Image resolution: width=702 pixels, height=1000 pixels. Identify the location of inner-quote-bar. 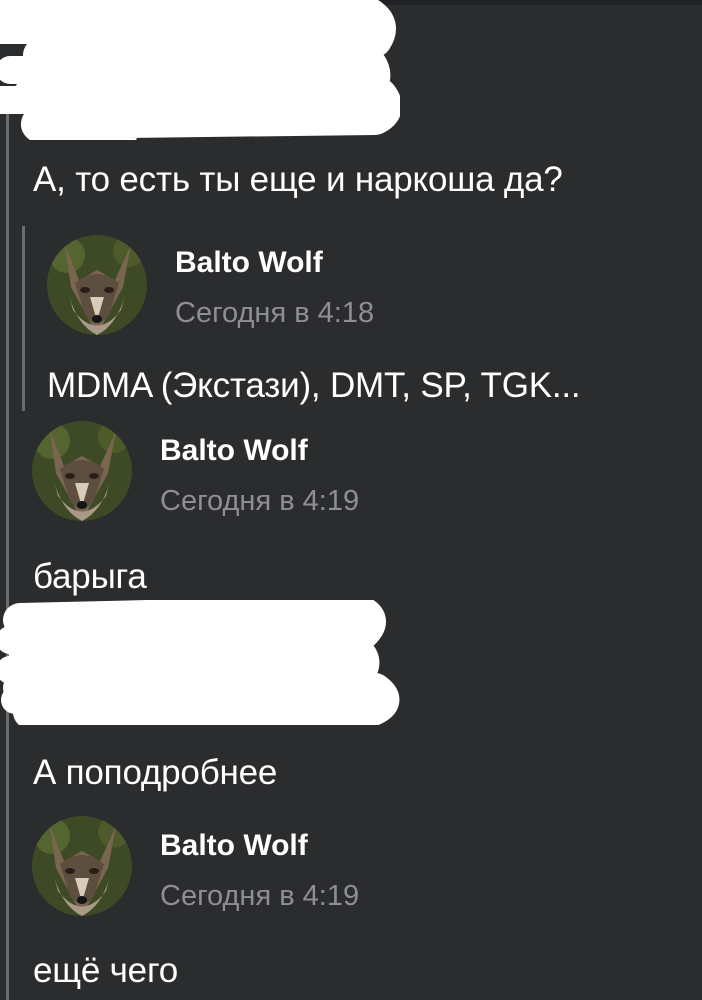
(23, 318).